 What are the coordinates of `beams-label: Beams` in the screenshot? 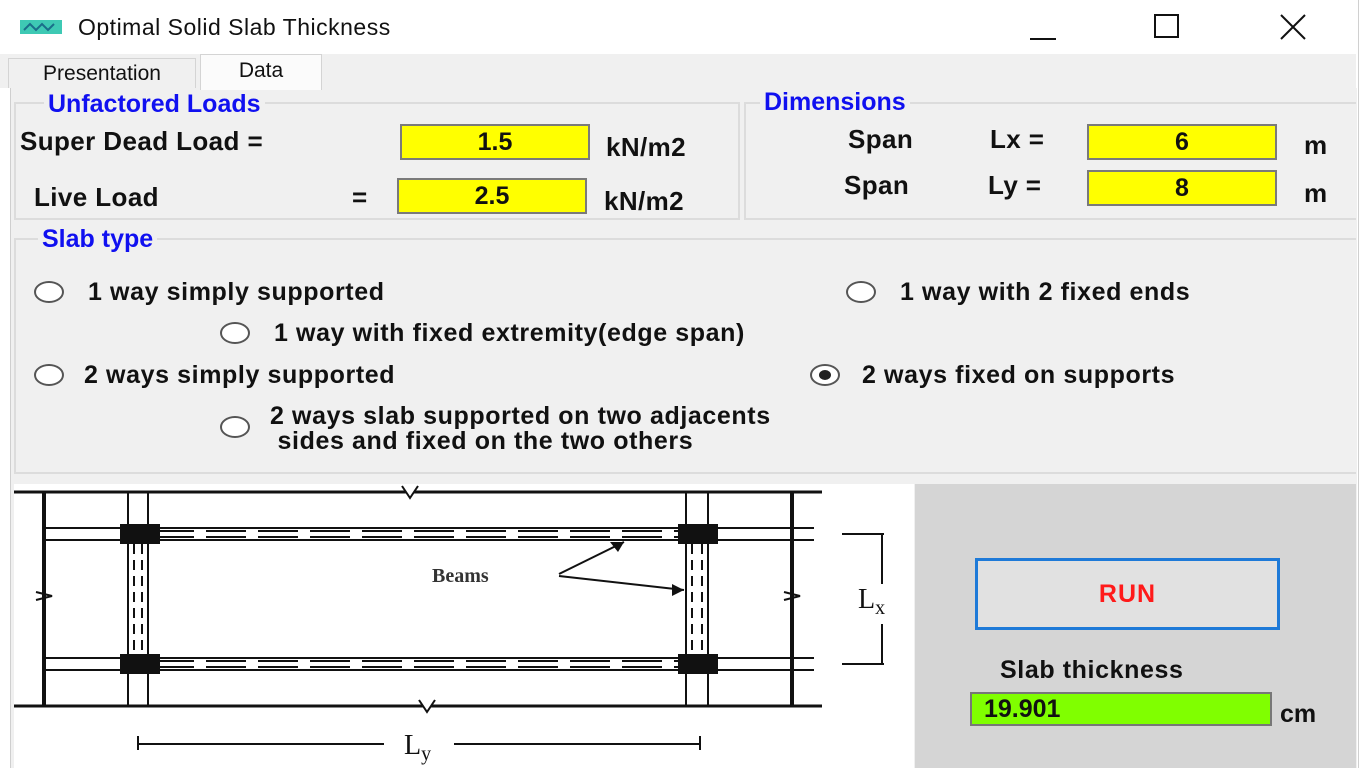 It's located at (460, 576).